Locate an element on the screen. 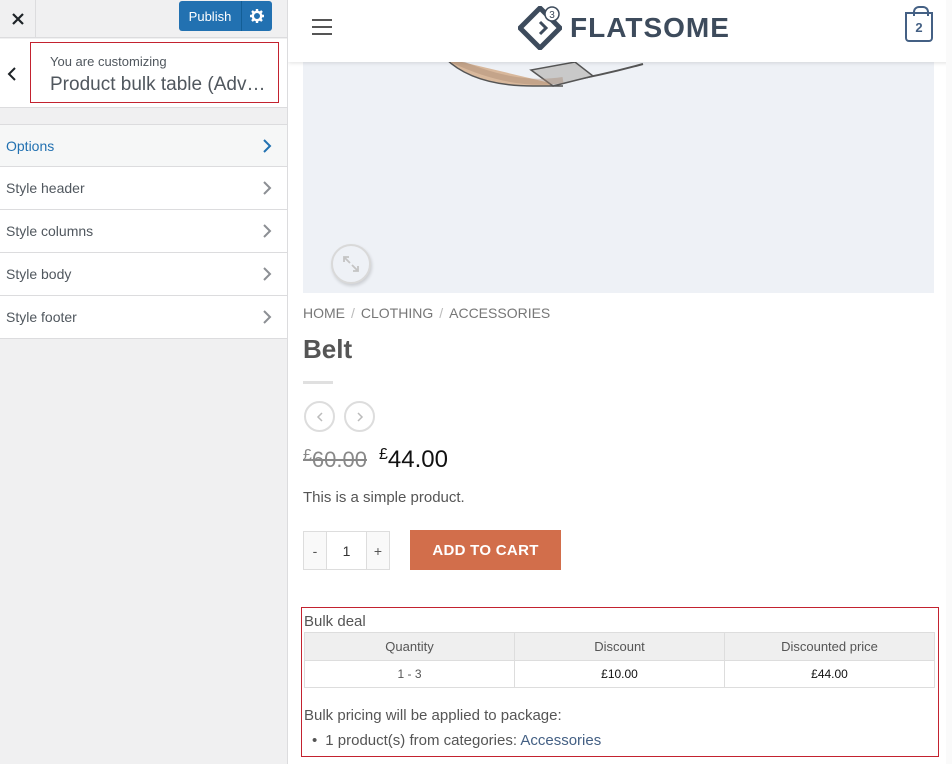 The image size is (952, 764). product-short-description: This is a simple product. is located at coordinates (384, 497).